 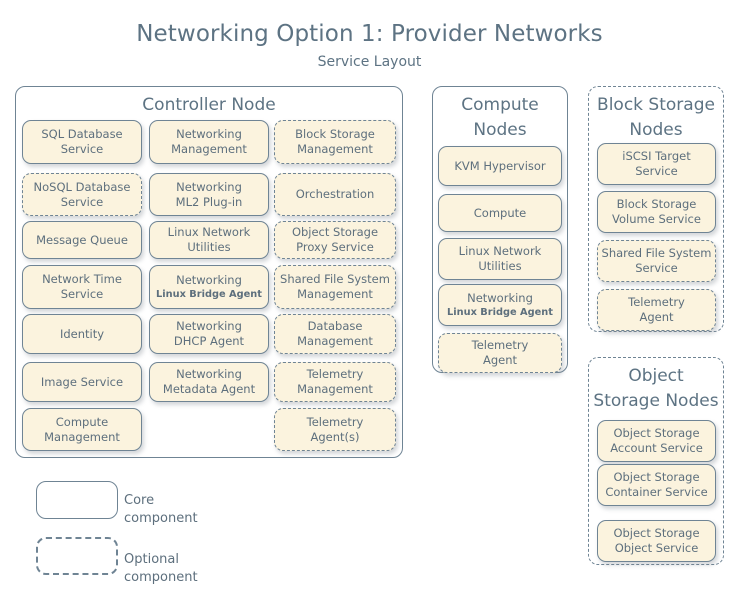 I want to click on service-box-shared-file-system-management: Shared File System Management, so click(x=335, y=287).